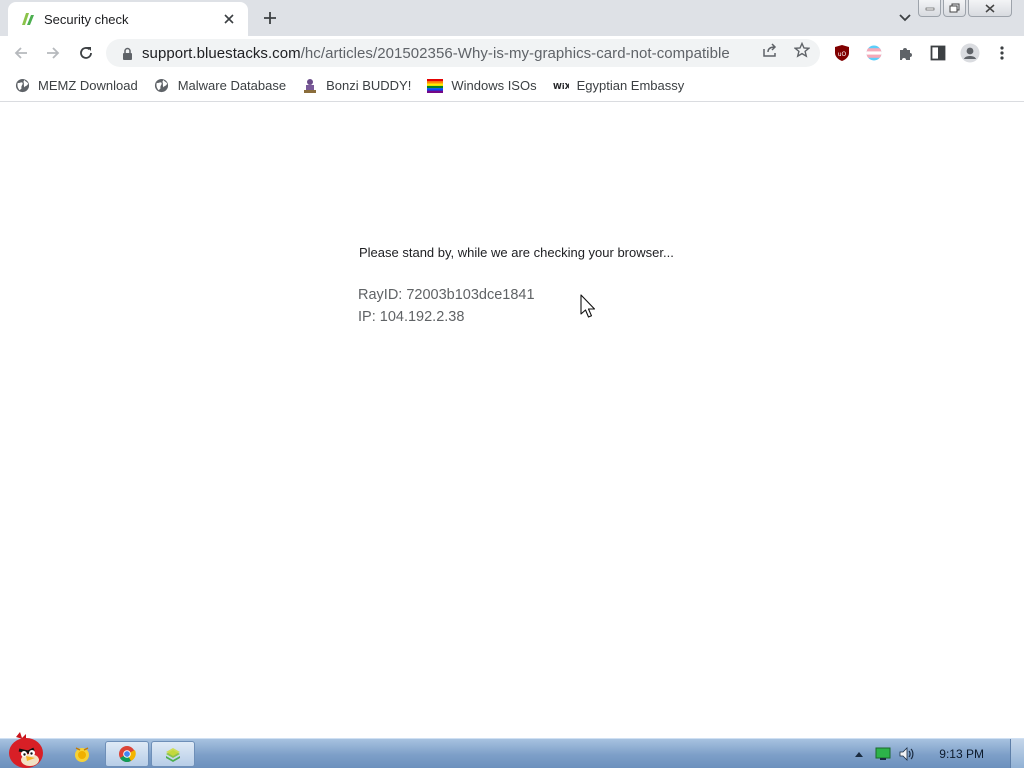 This screenshot has width=1024, height=768. What do you see at coordinates (221, 53) in the screenshot?
I see `url-host: support.bluestacks.com` at bounding box center [221, 53].